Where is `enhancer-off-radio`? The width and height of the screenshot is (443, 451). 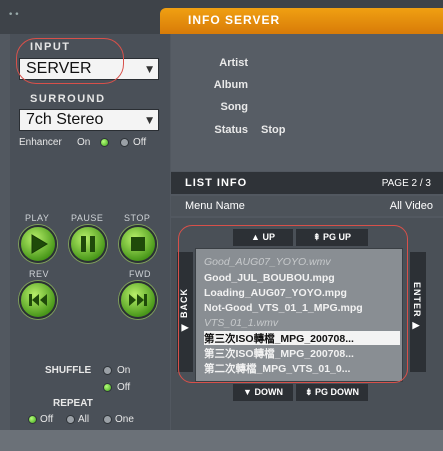 enhancer-off-radio is located at coordinates (124, 142).